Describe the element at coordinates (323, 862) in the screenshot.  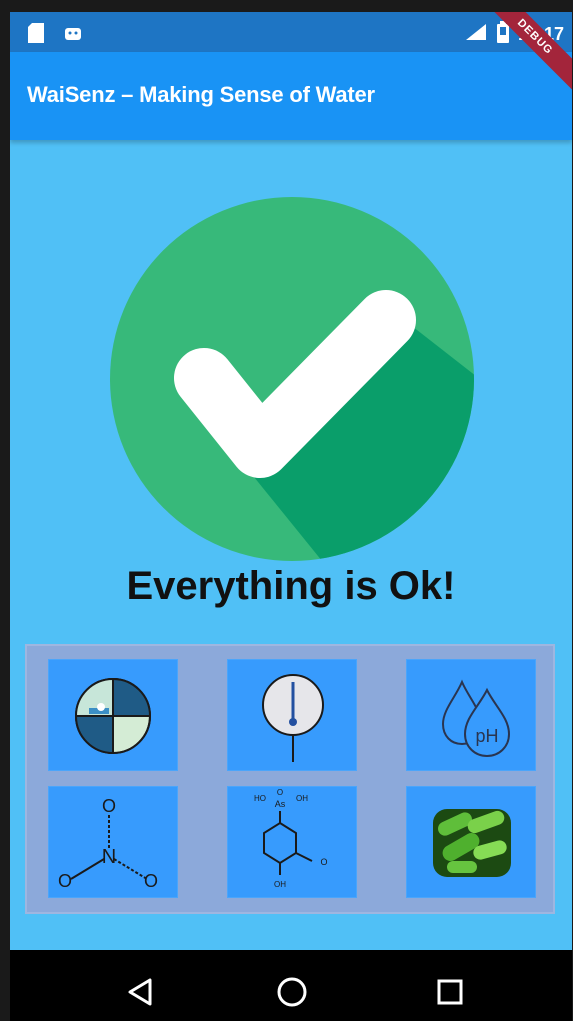
I see `arsenic-label-no2: O` at that location.